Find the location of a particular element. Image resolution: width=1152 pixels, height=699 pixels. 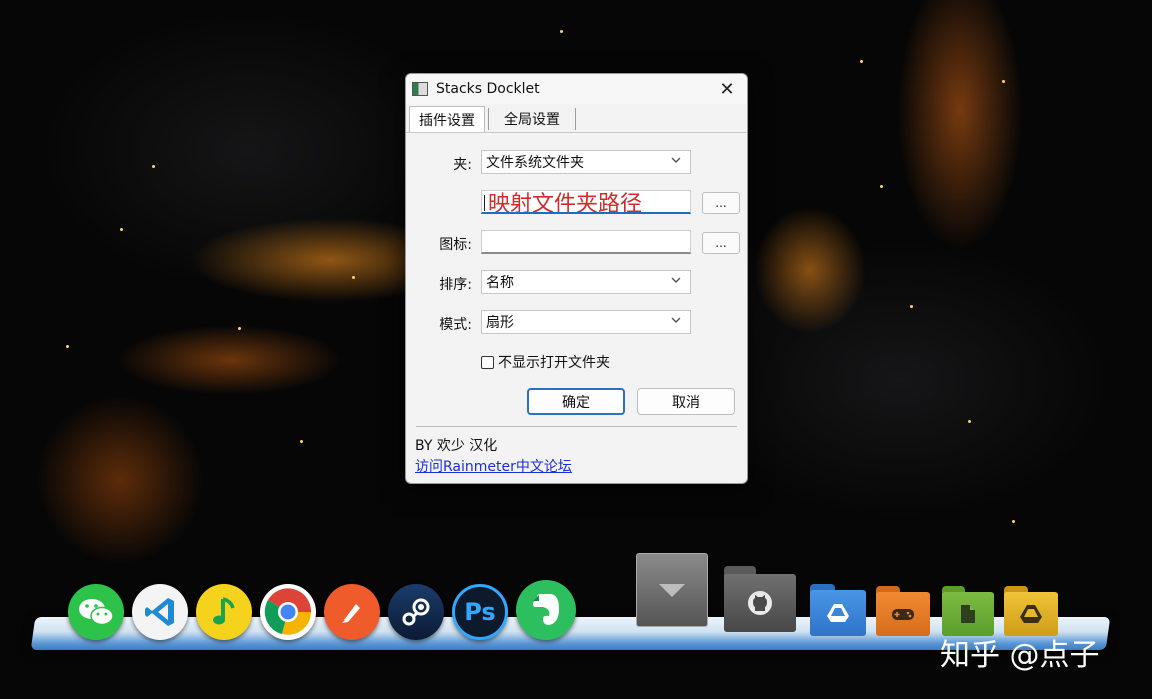

icon-path-input is located at coordinates (586, 242).